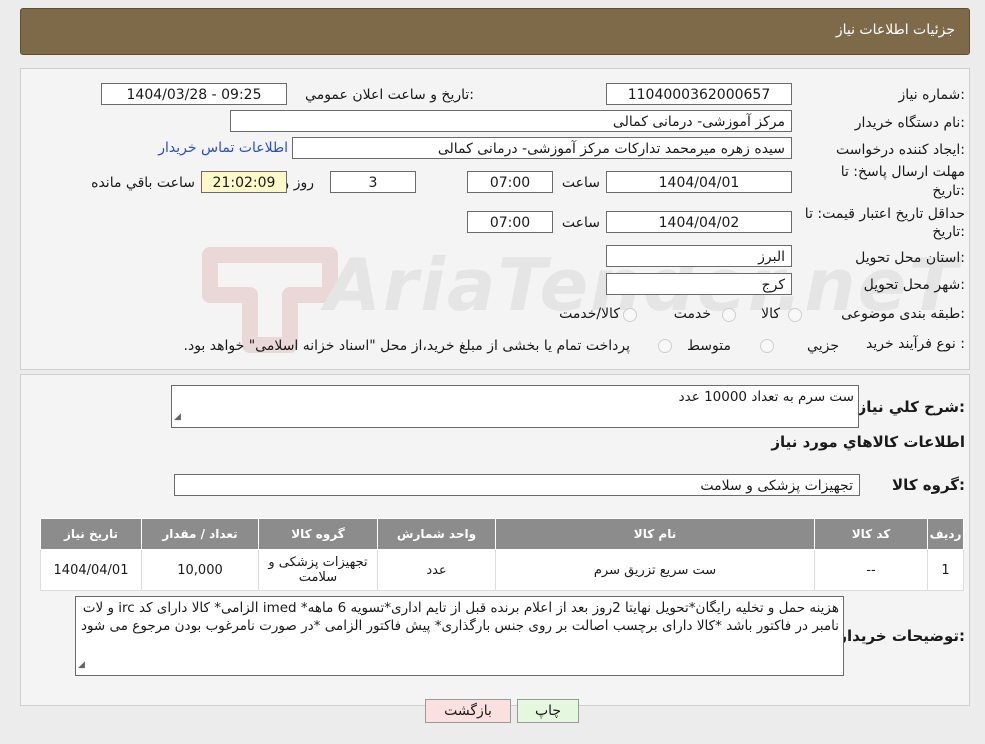 The height and width of the screenshot is (744, 985). I want to click on col-need-date: تاريخ نياز, so click(91, 534).